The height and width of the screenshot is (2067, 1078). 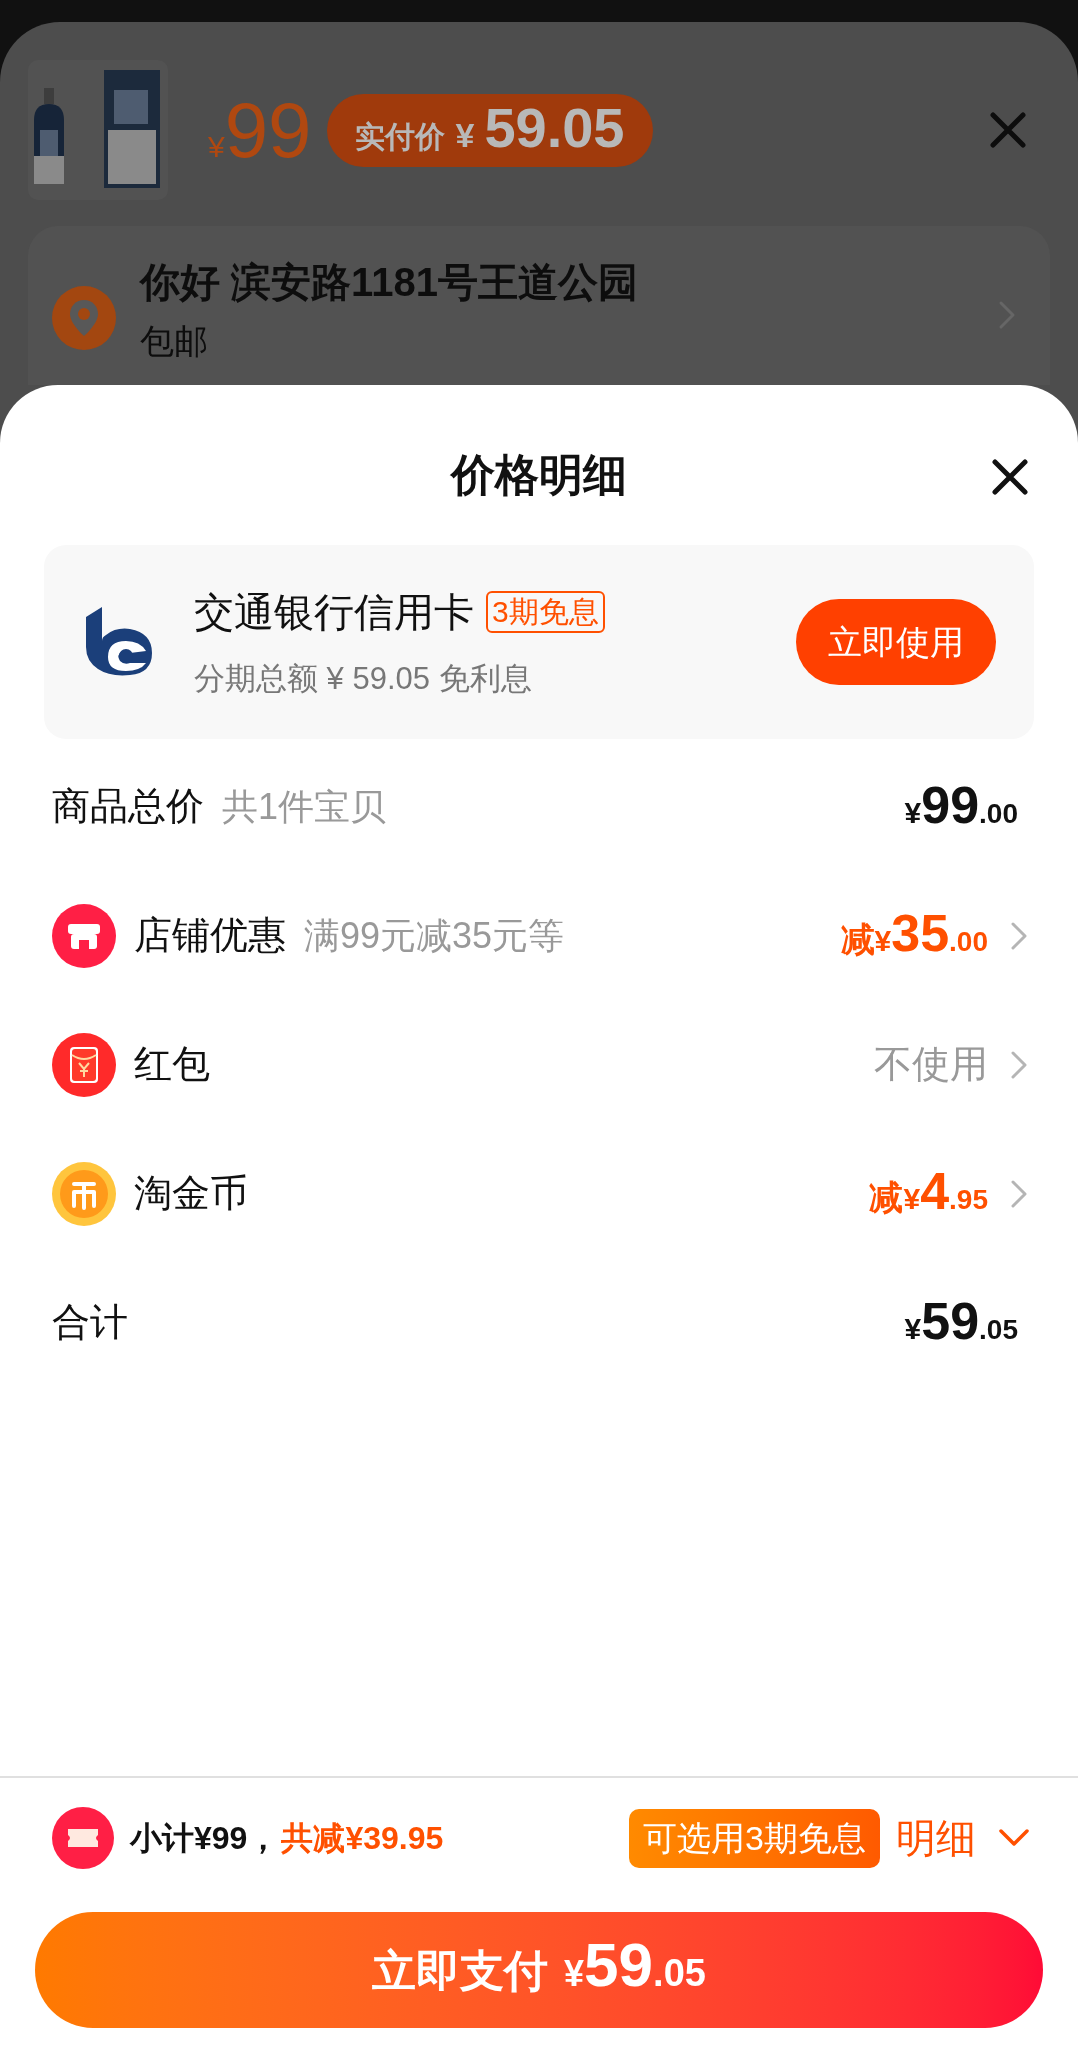 What do you see at coordinates (961, 806) in the screenshot?
I see `price-amount: ¥99.00` at bounding box center [961, 806].